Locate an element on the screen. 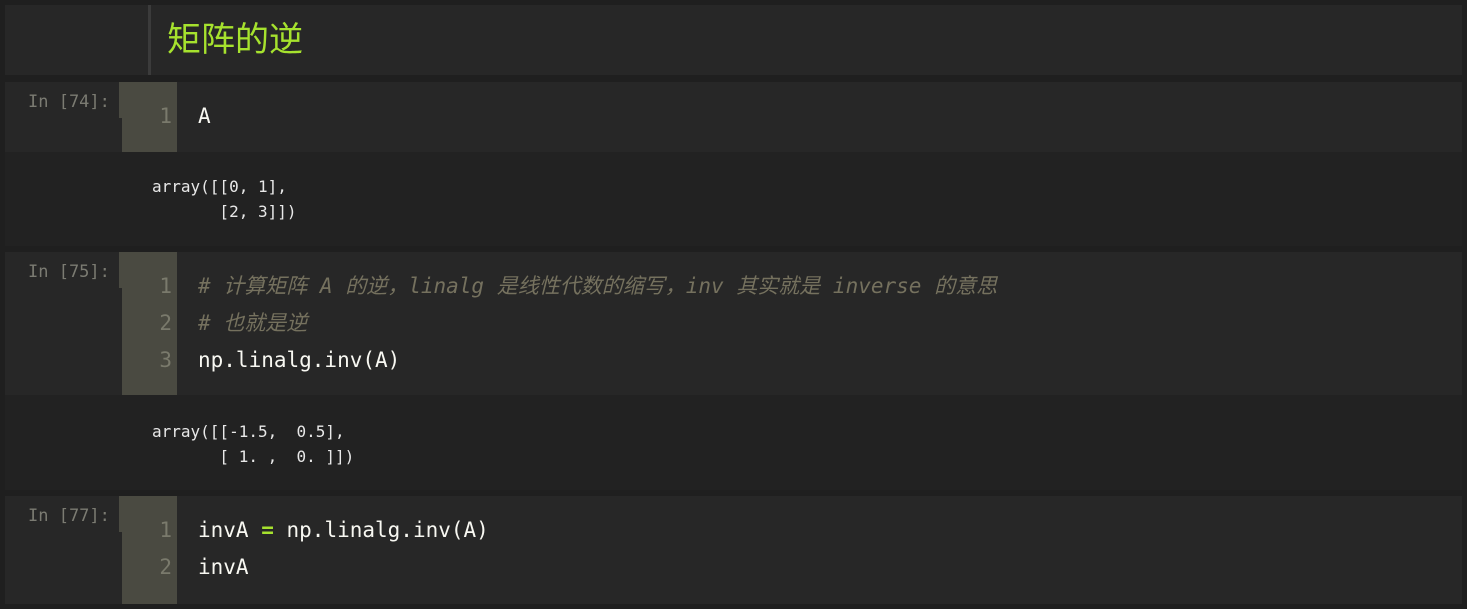 Image resolution: width=1467 pixels, height=609 pixels. assignment-operator: = is located at coordinates (267, 530).